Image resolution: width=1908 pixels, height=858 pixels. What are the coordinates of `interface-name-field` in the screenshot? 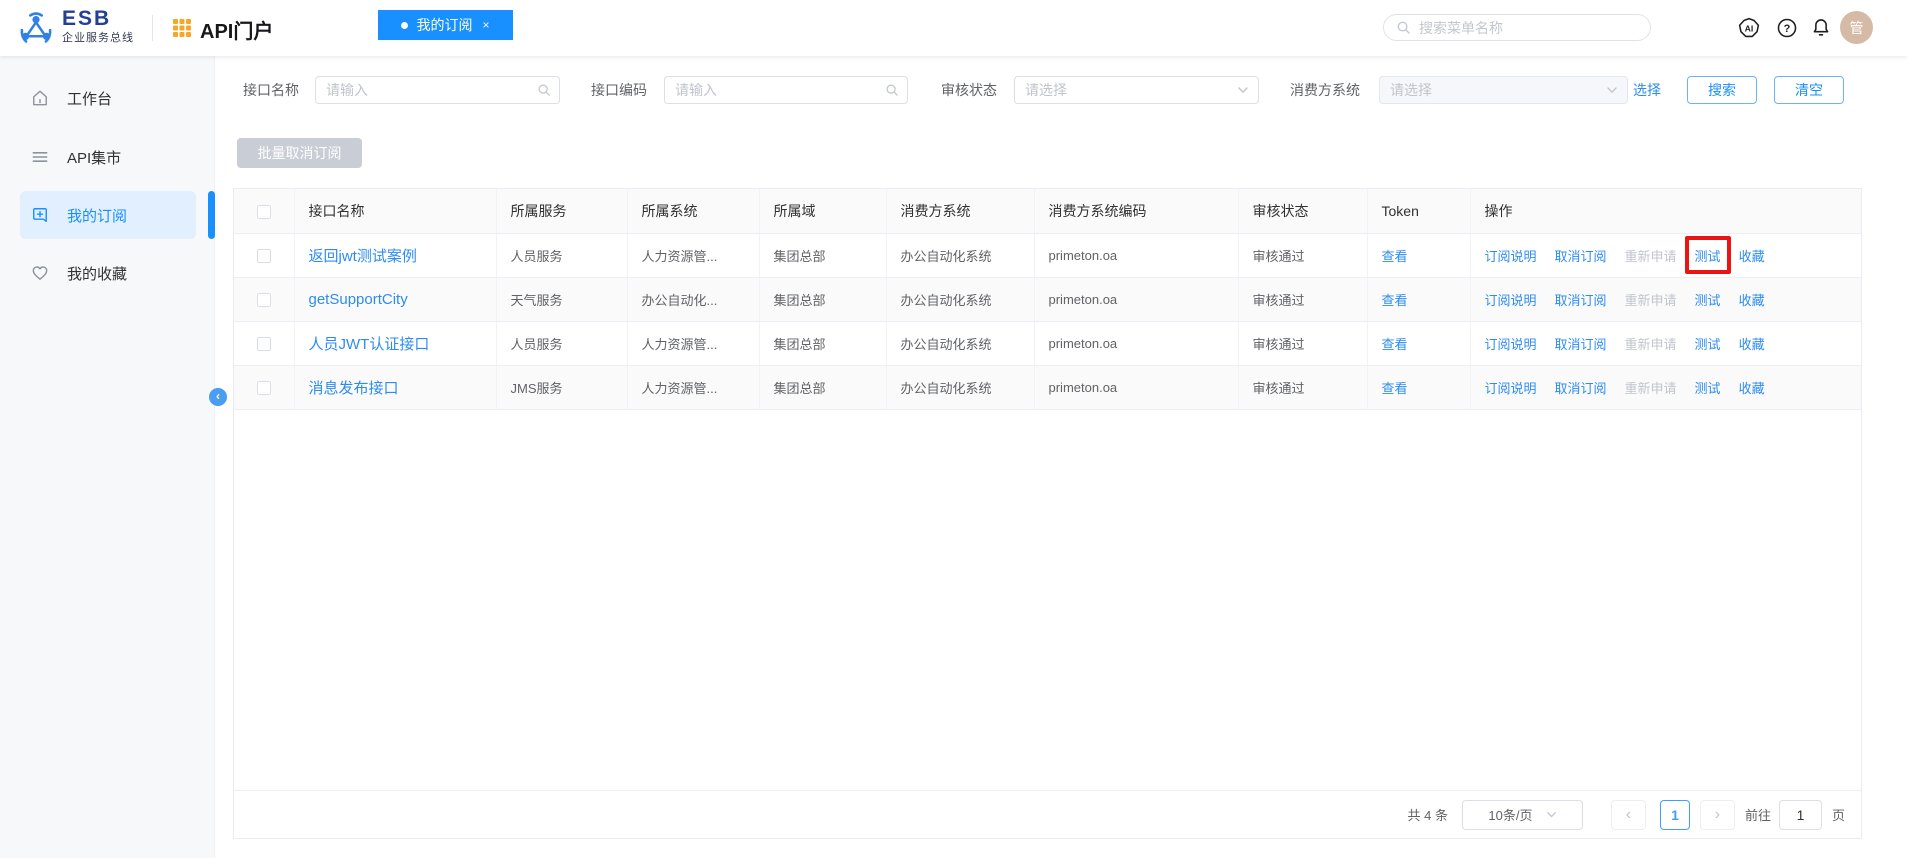 It's located at (437, 90).